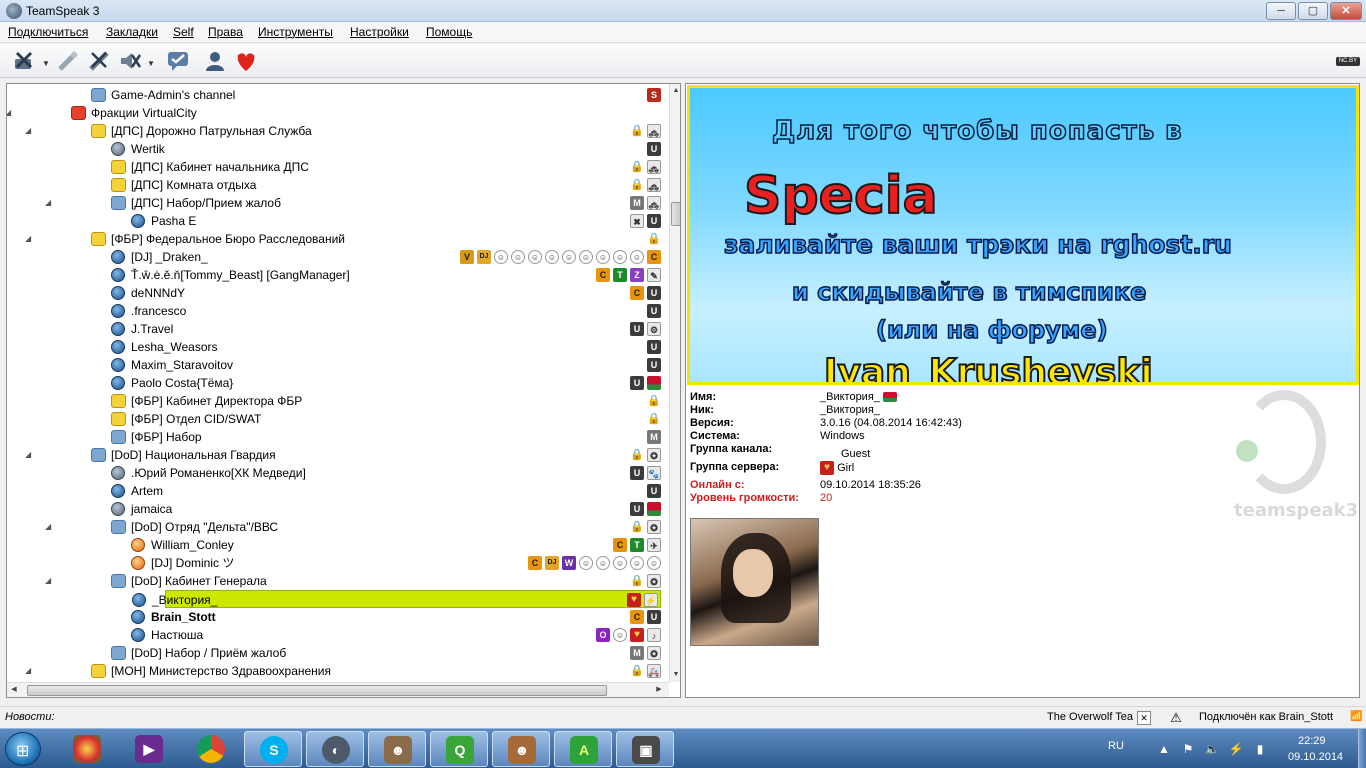 This screenshot has height=768, width=1366. Describe the element at coordinates (48, 32) in the screenshot. I see `menu-connections: Подключиться` at that location.